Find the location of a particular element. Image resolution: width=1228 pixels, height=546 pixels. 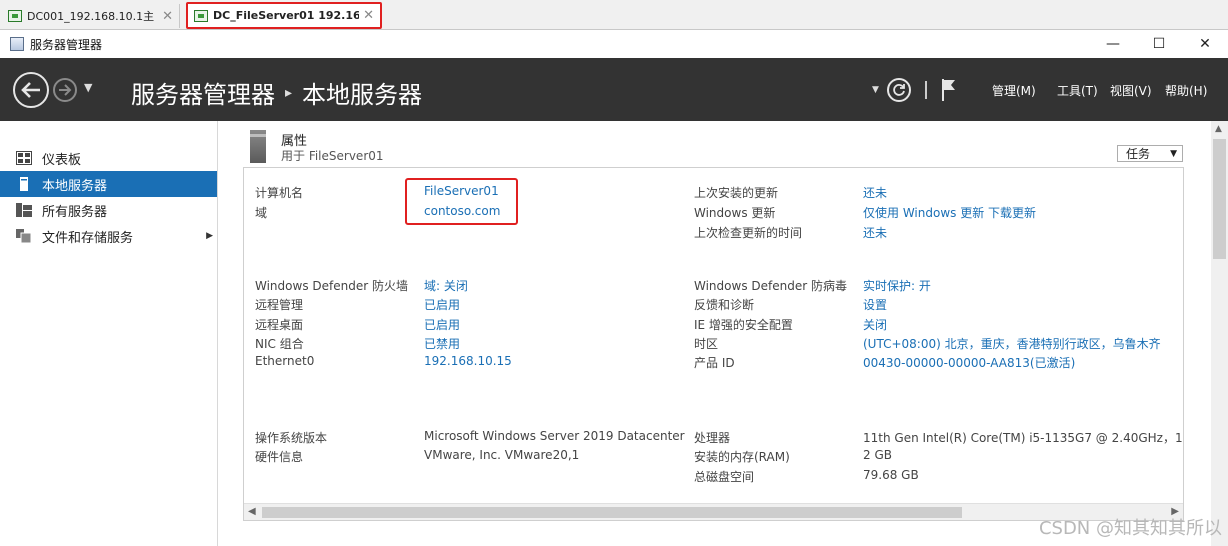

window-title: 服务器管理器 is located at coordinates (66, 44).